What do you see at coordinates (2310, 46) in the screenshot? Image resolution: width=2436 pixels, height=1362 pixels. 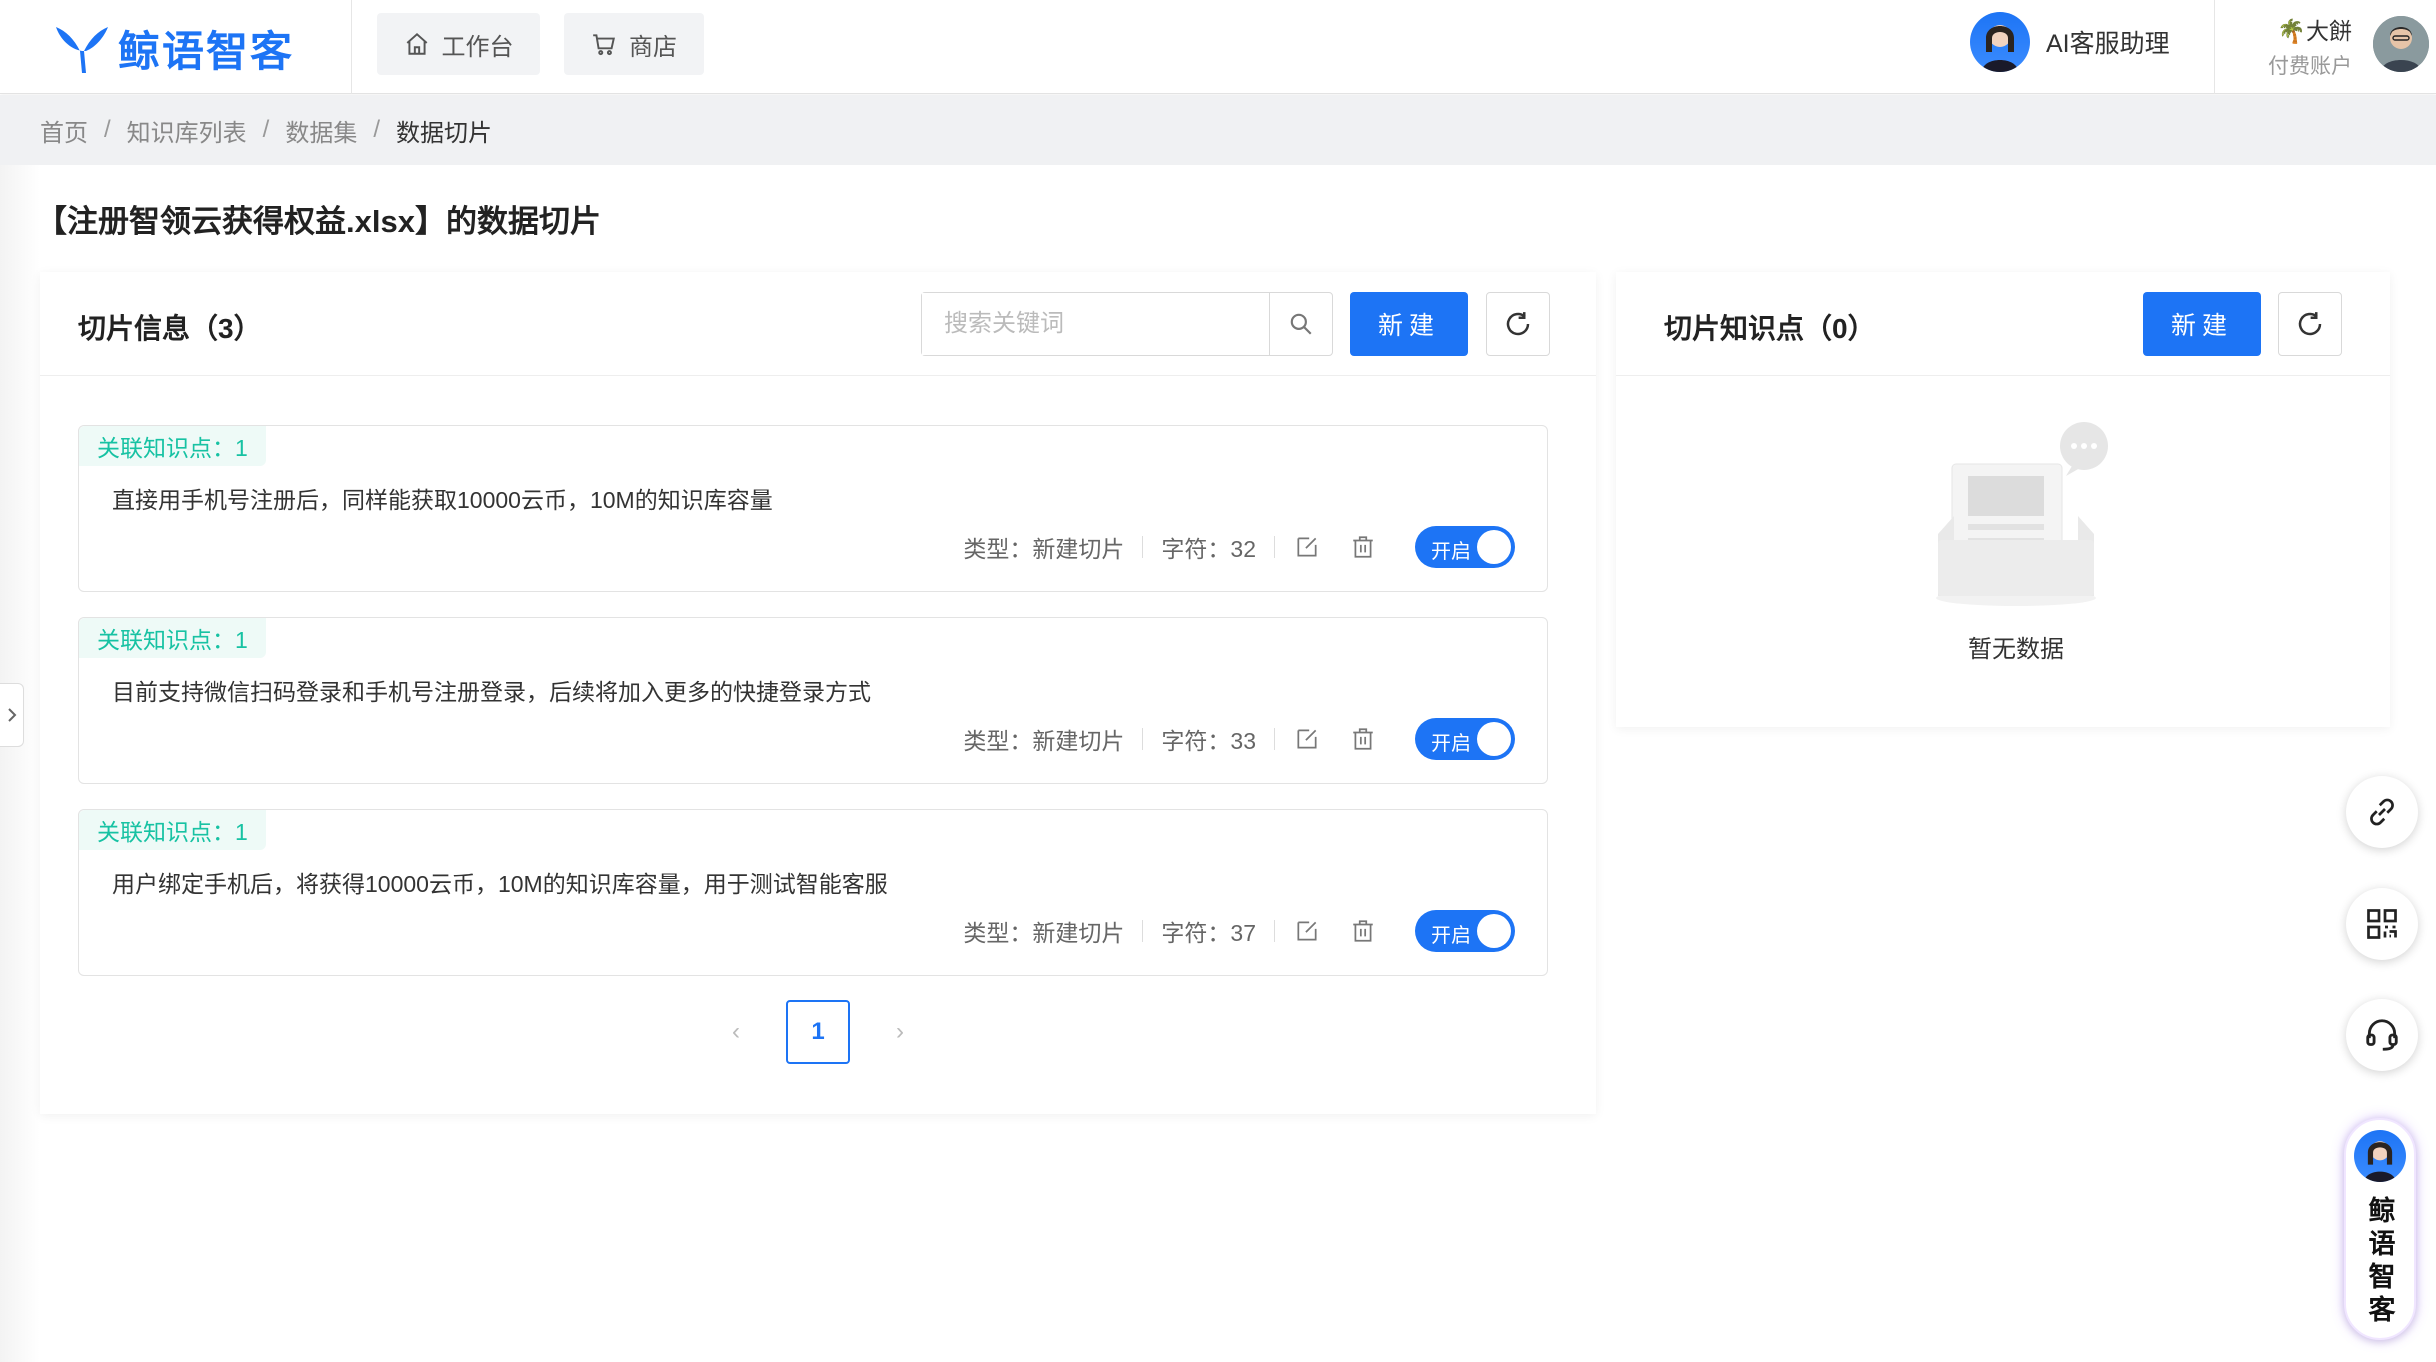 I see `user-info: 🌴大餅 付费账户` at bounding box center [2310, 46].